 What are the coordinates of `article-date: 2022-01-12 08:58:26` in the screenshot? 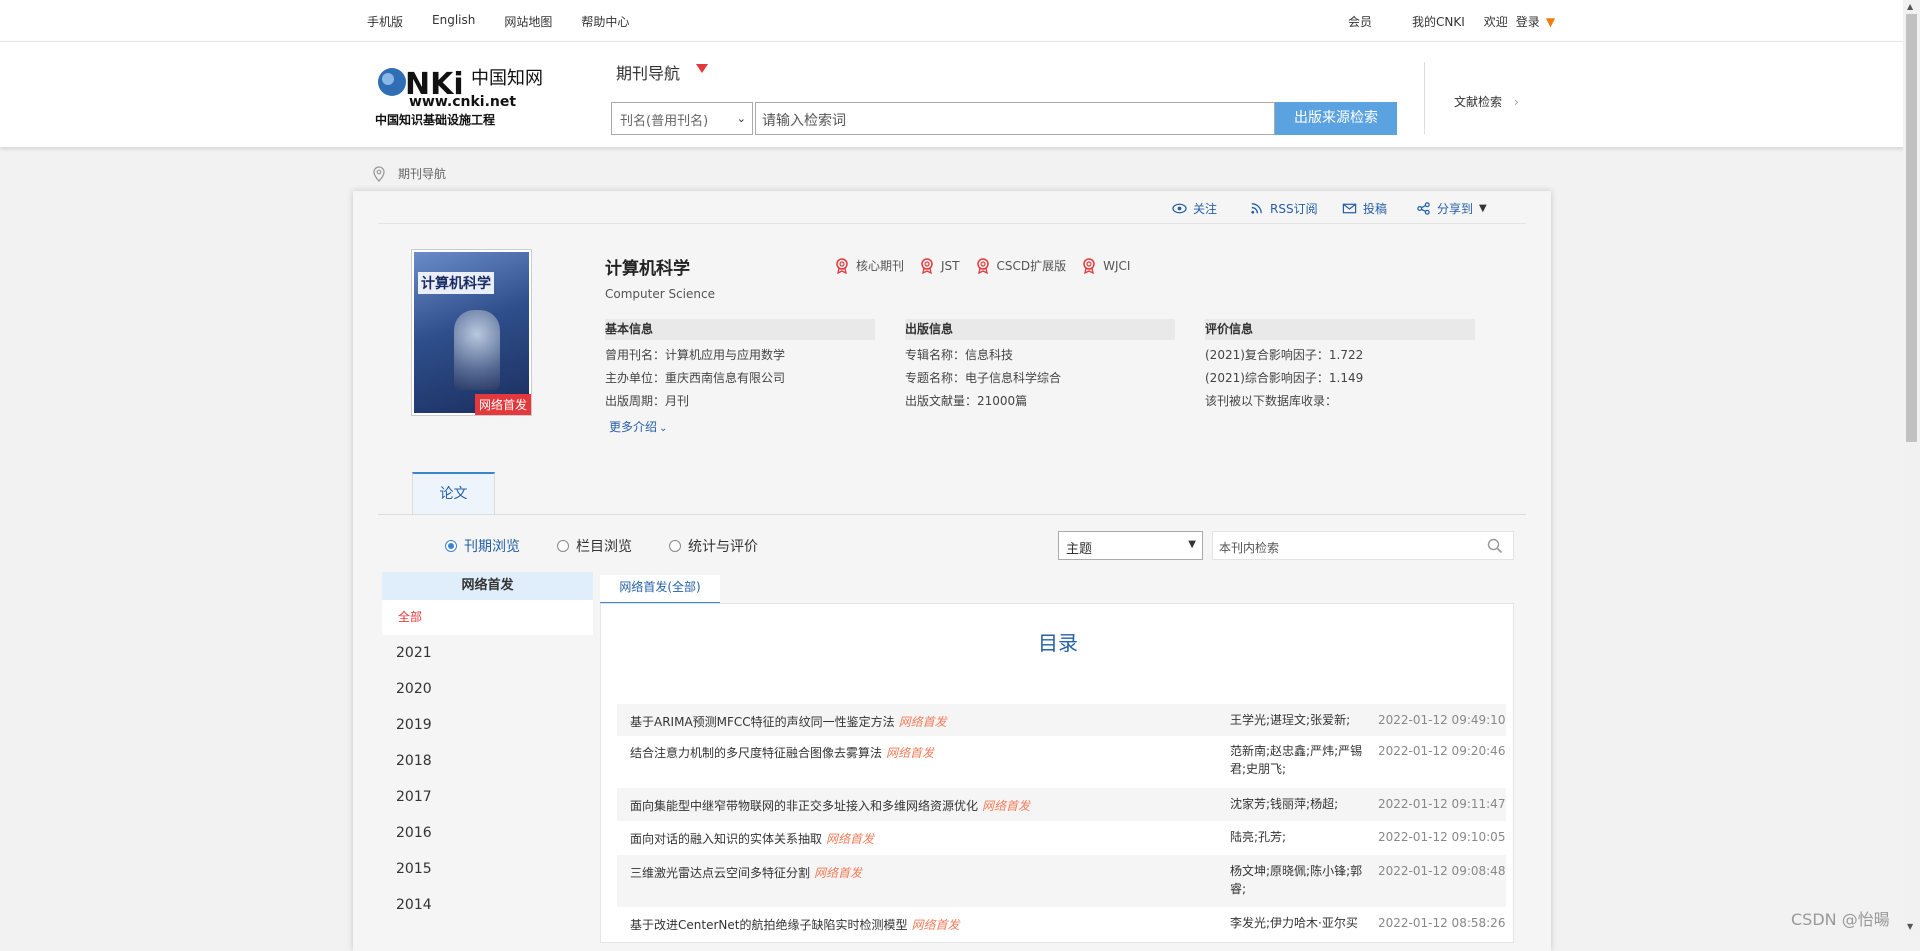 It's located at (1442, 923).